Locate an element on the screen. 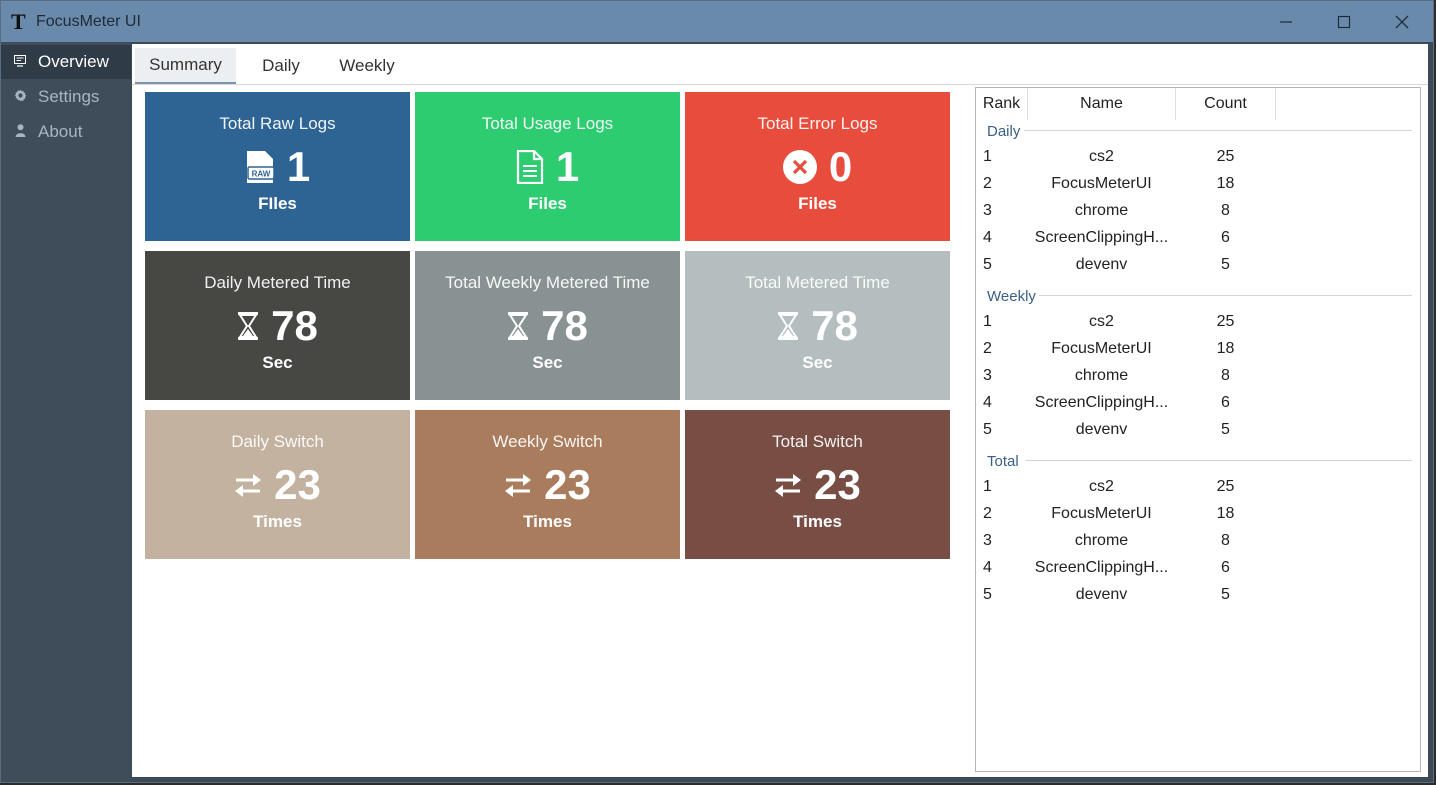  tab-daily: Daily is located at coordinates (281, 66).